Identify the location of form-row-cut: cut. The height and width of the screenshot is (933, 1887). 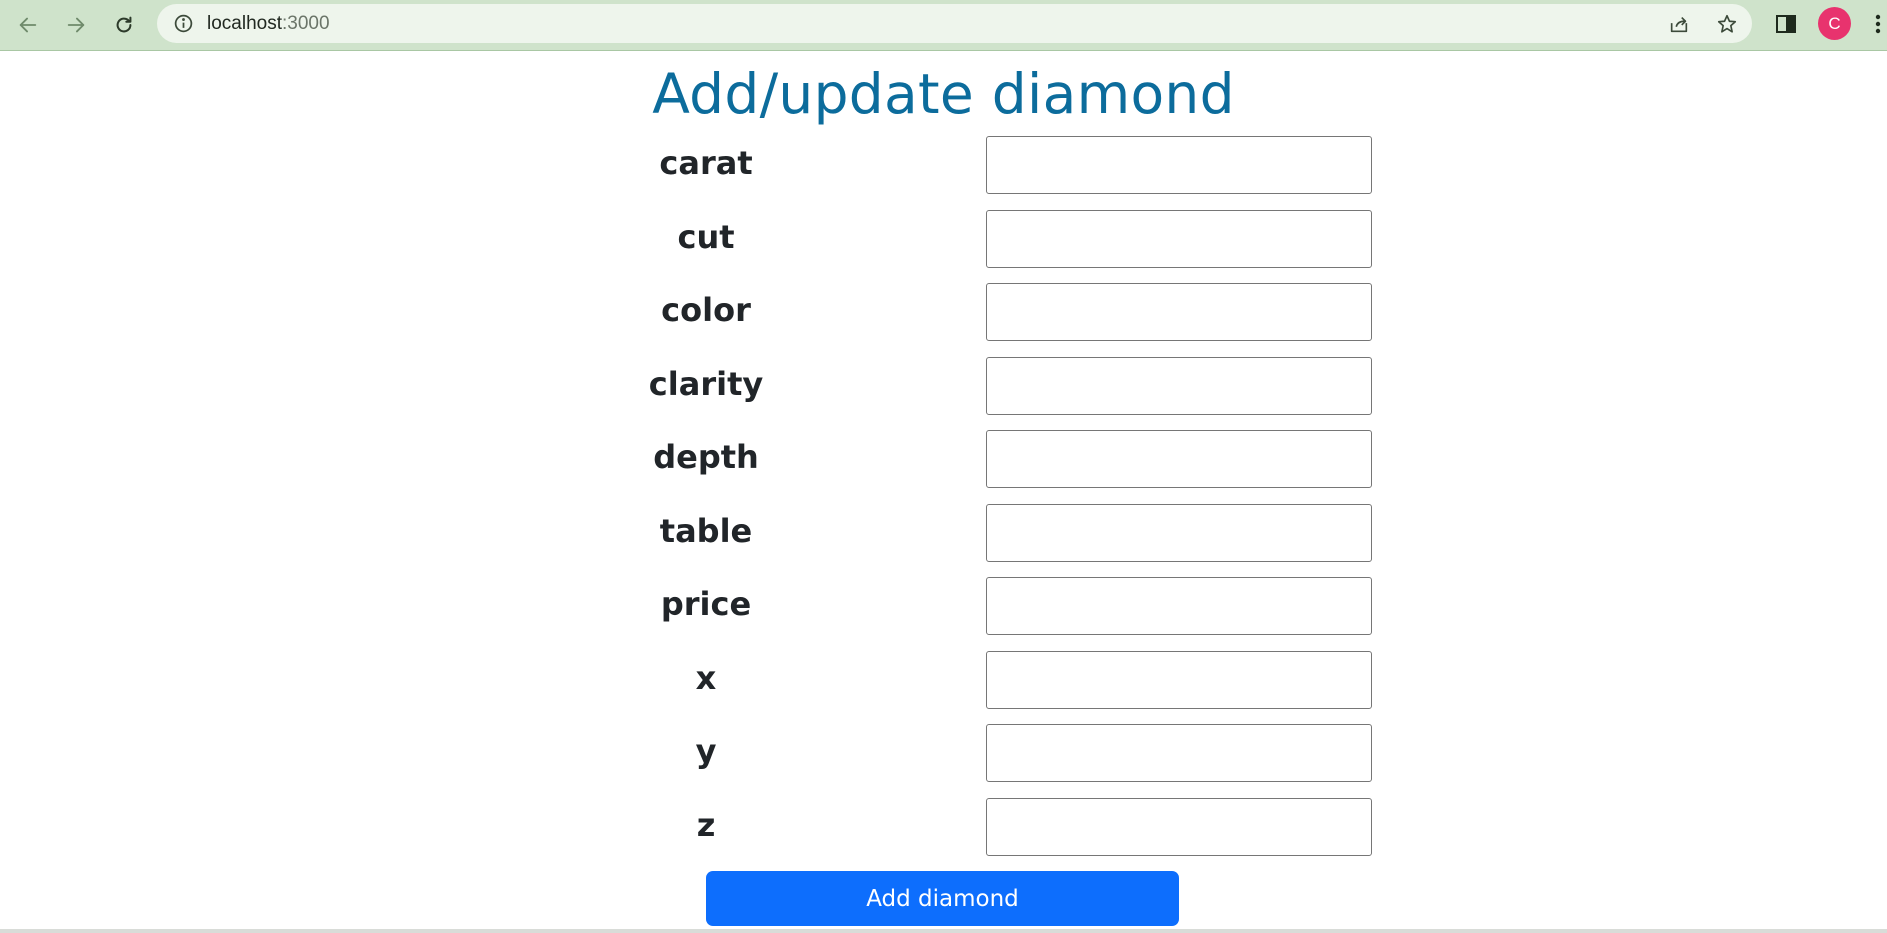
(943, 239).